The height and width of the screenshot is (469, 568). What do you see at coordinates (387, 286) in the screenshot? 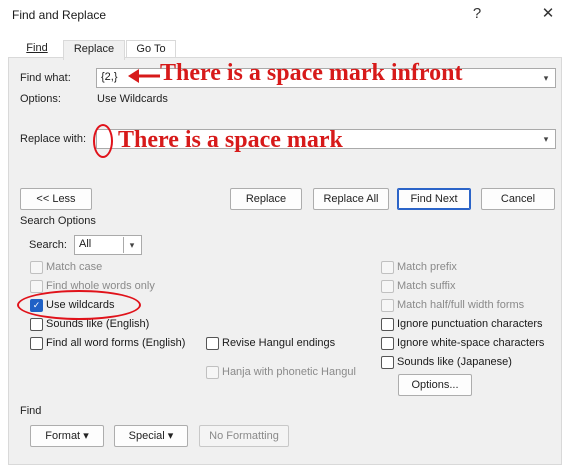
I see `match-suffix-checkbox` at bounding box center [387, 286].